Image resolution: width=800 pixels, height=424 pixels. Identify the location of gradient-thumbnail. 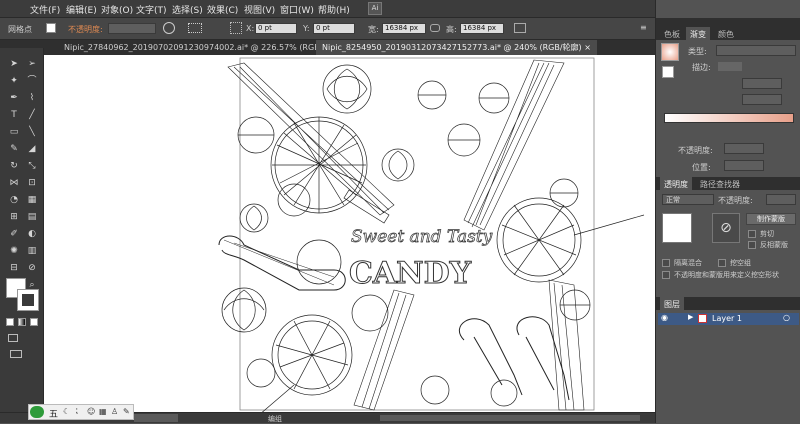
(670, 52).